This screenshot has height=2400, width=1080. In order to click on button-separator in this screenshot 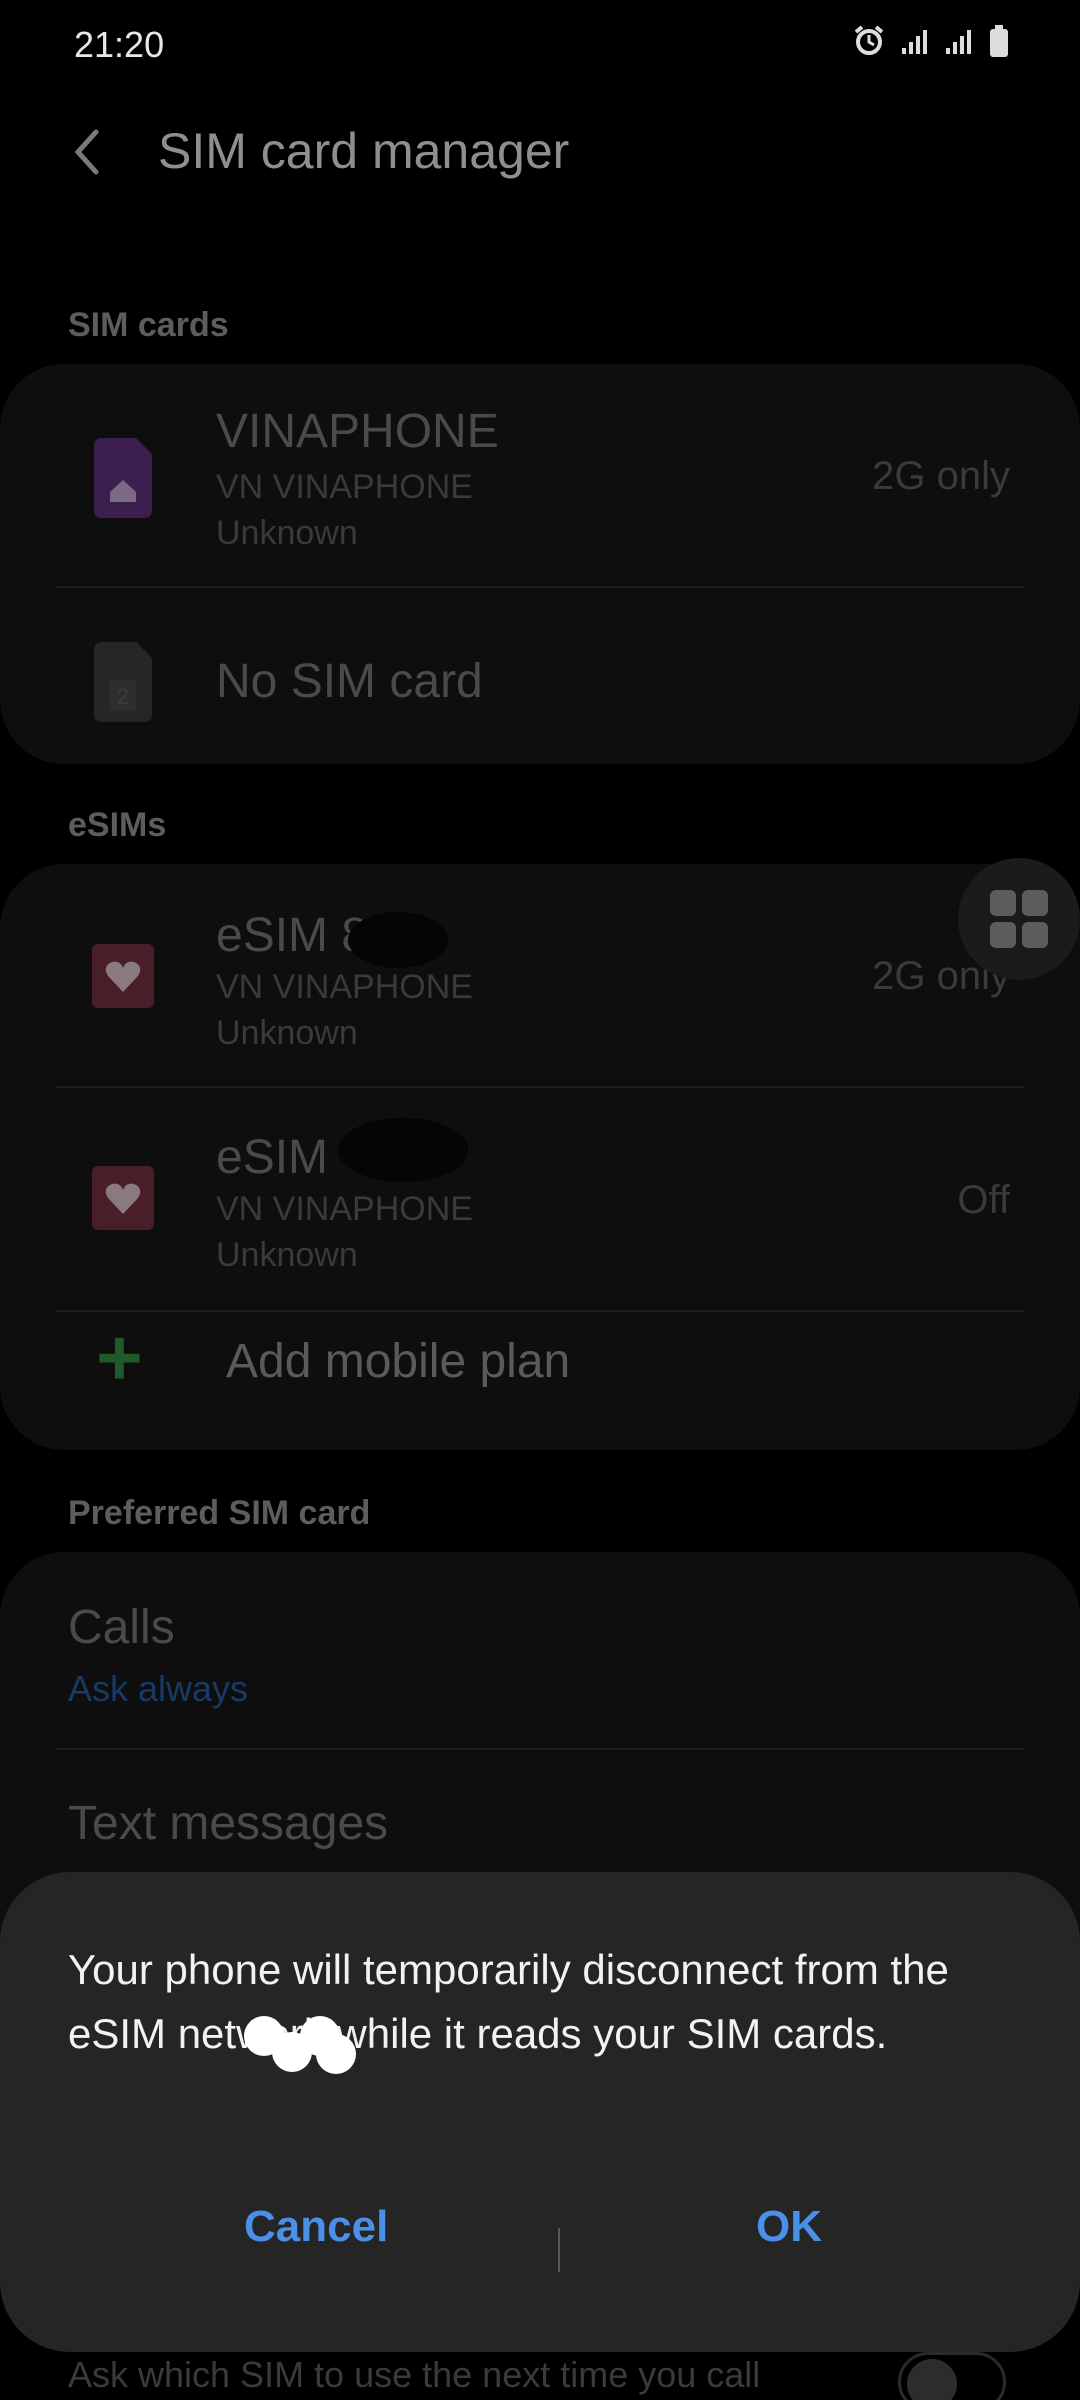, I will do `click(559, 2250)`.